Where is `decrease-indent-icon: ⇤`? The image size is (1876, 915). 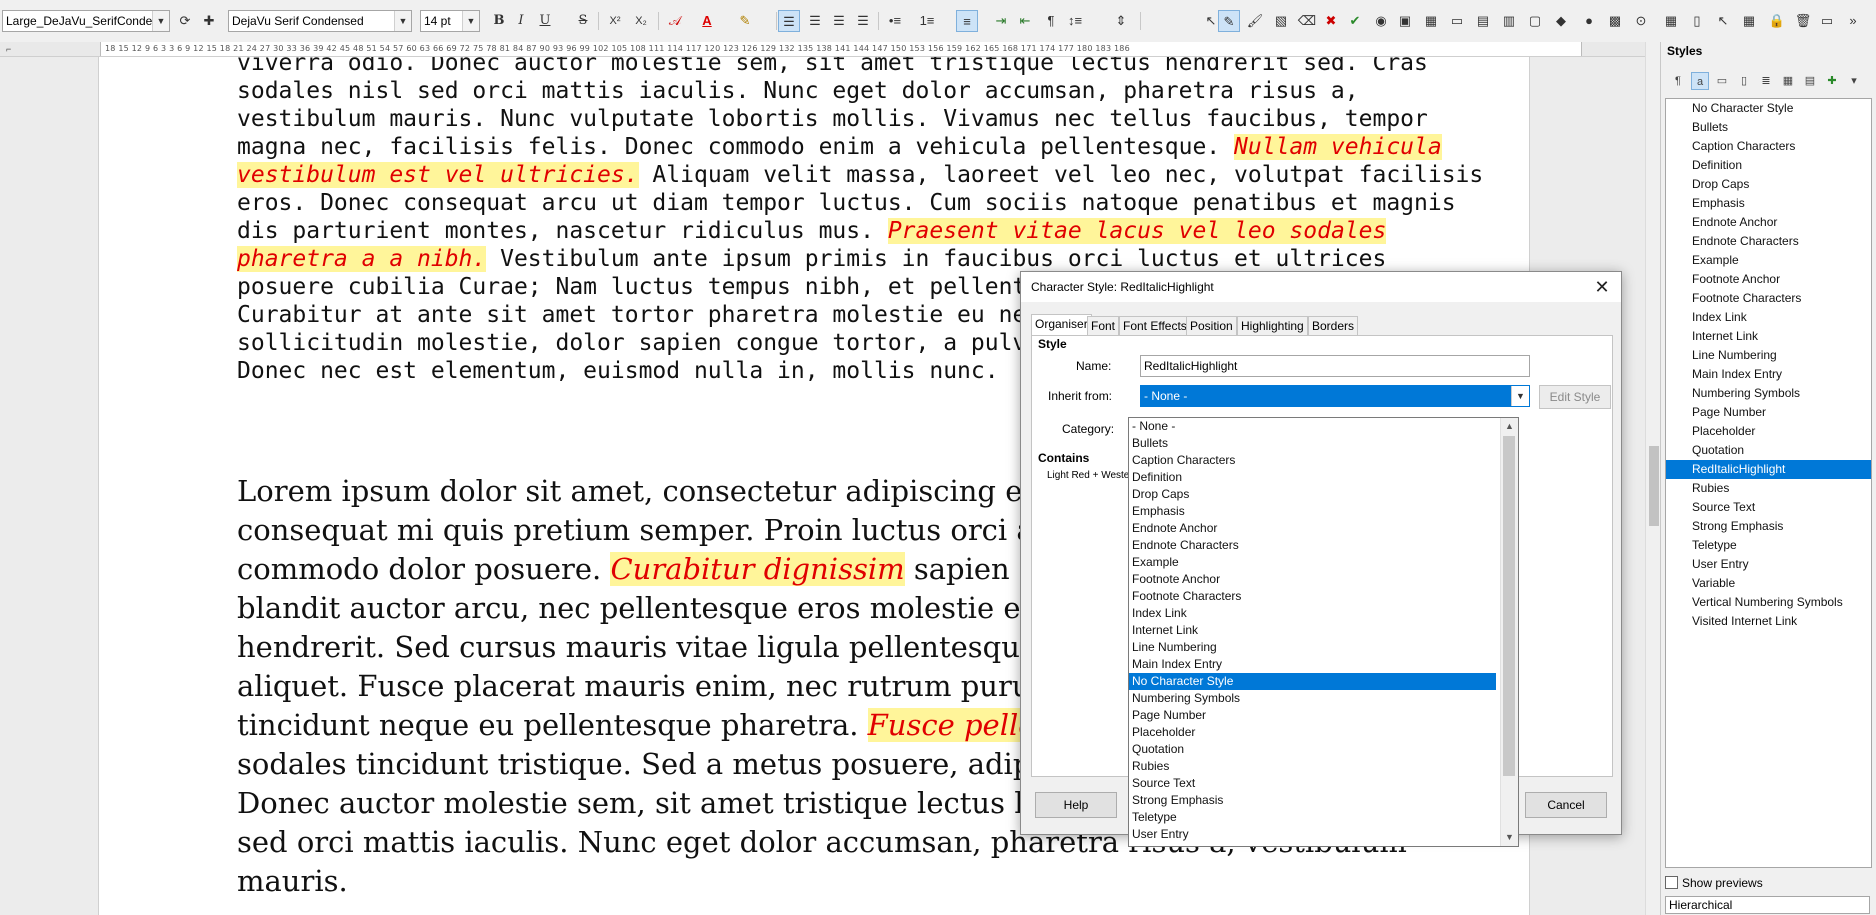
decrease-indent-icon: ⇤ is located at coordinates (1025, 21).